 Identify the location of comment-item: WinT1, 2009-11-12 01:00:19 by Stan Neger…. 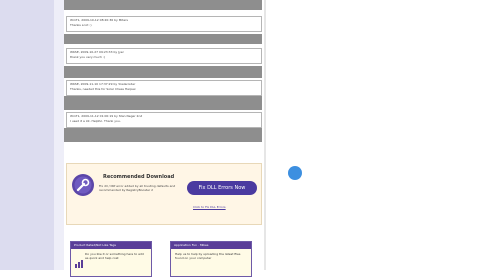
(164, 120).